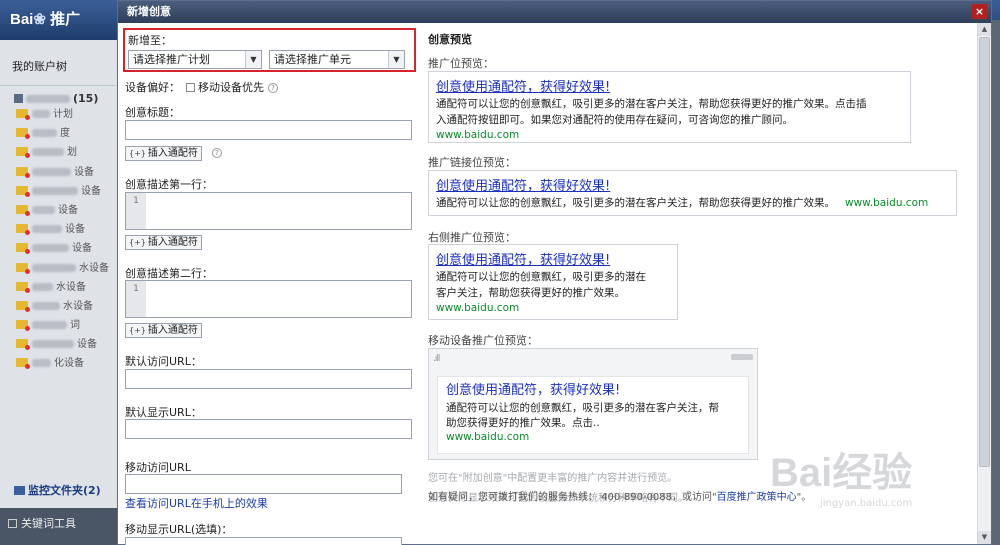  I want to click on scroll-thumb, so click(984, 252).